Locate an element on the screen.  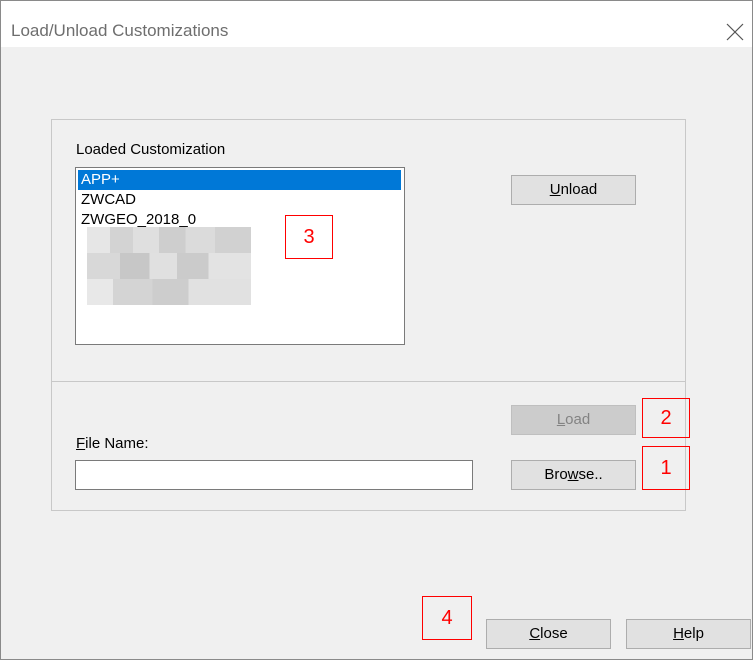
browse-mnemonic: w is located at coordinates (573, 474).